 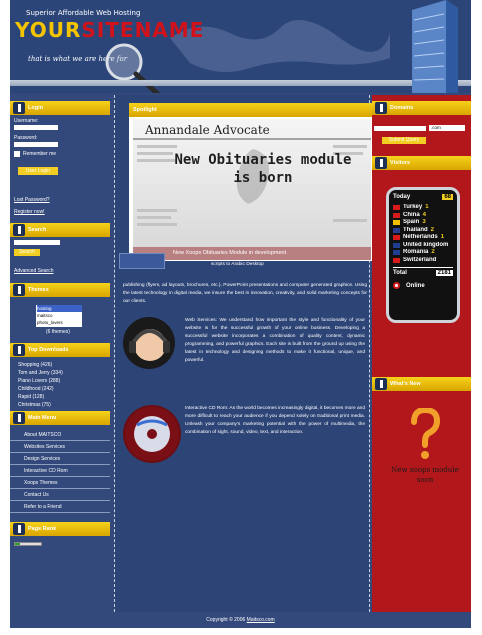 What do you see at coordinates (60, 271) in the screenshot?
I see `advanced-search-link: Advanced Search` at bounding box center [60, 271].